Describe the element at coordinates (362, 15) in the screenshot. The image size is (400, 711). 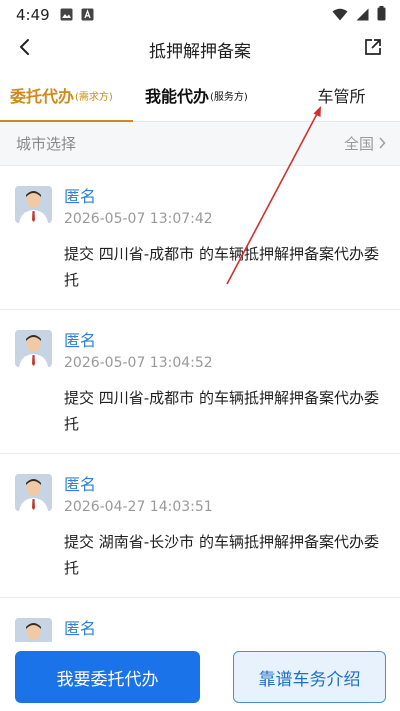
I see `signal-icon` at that location.